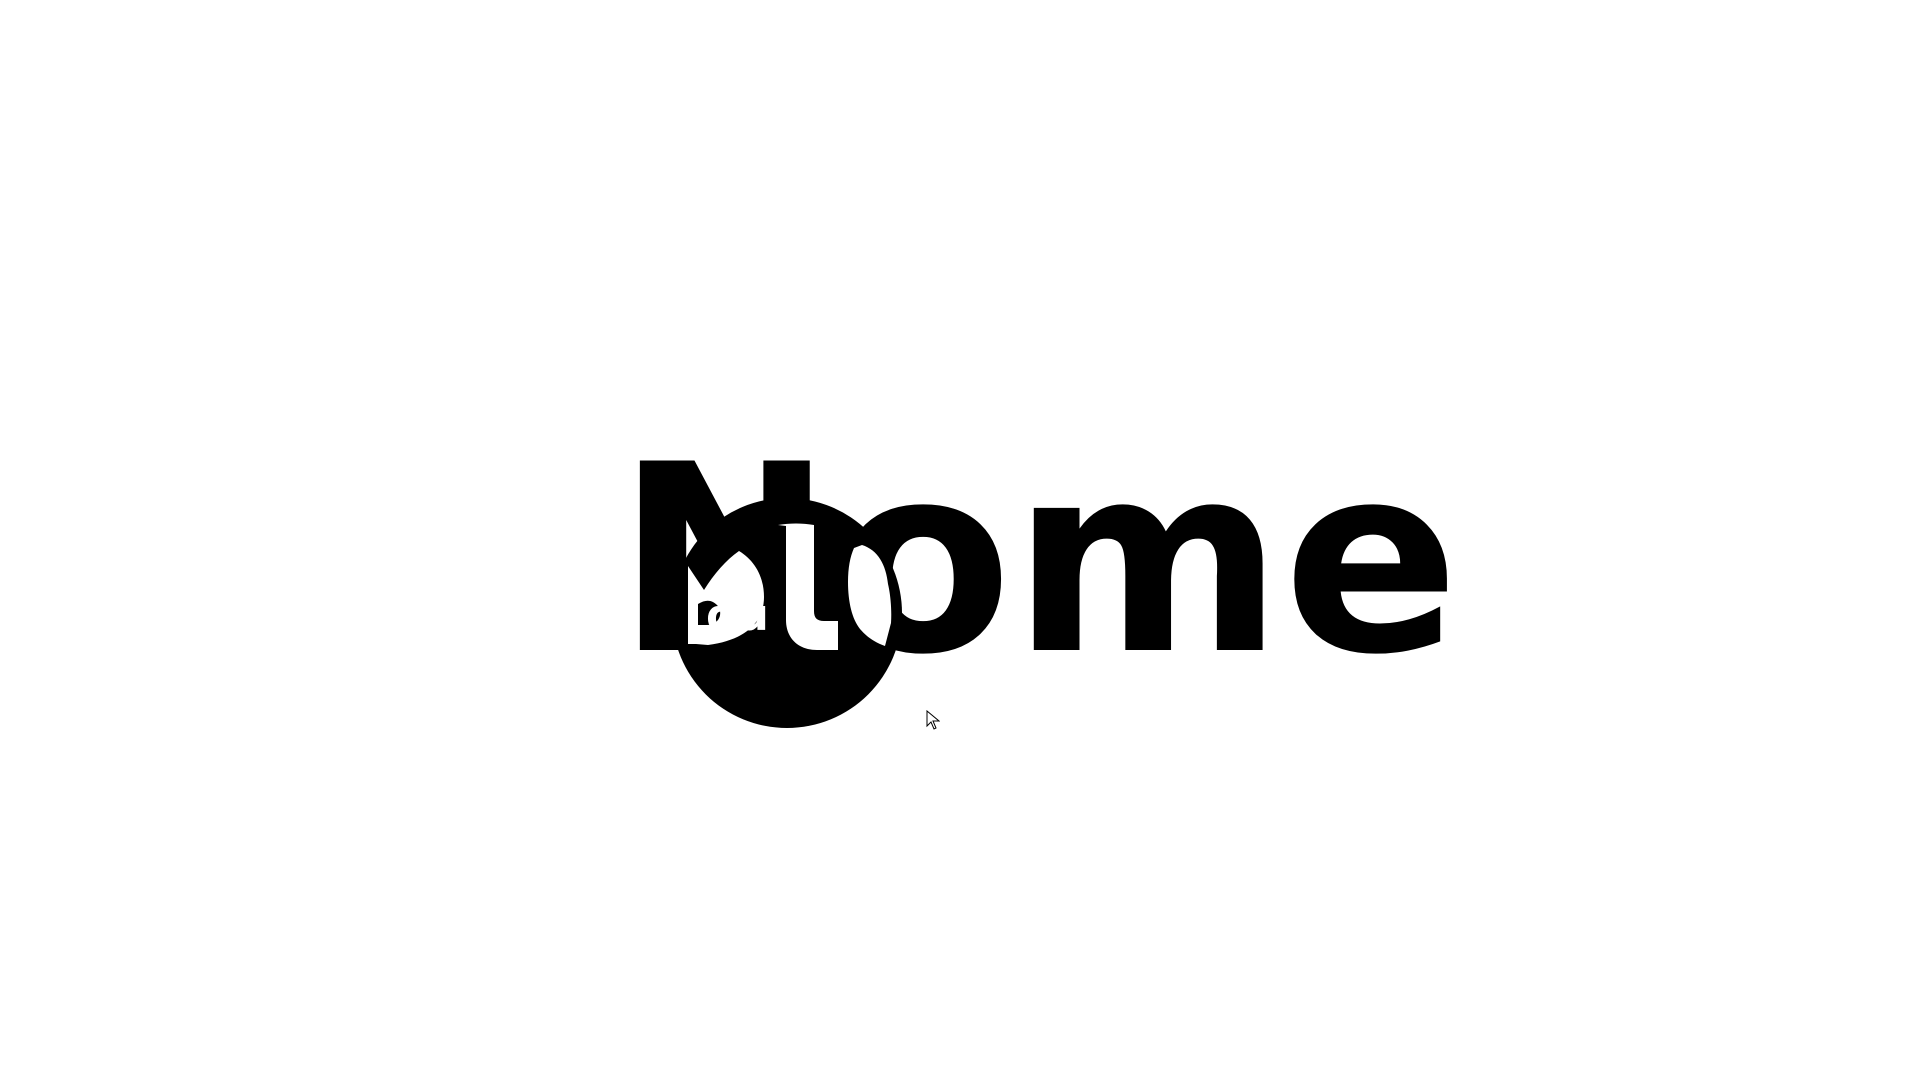 The image size is (1920, 1080). I want to click on wordmark-logo: Nome du, so click(1037, 564).